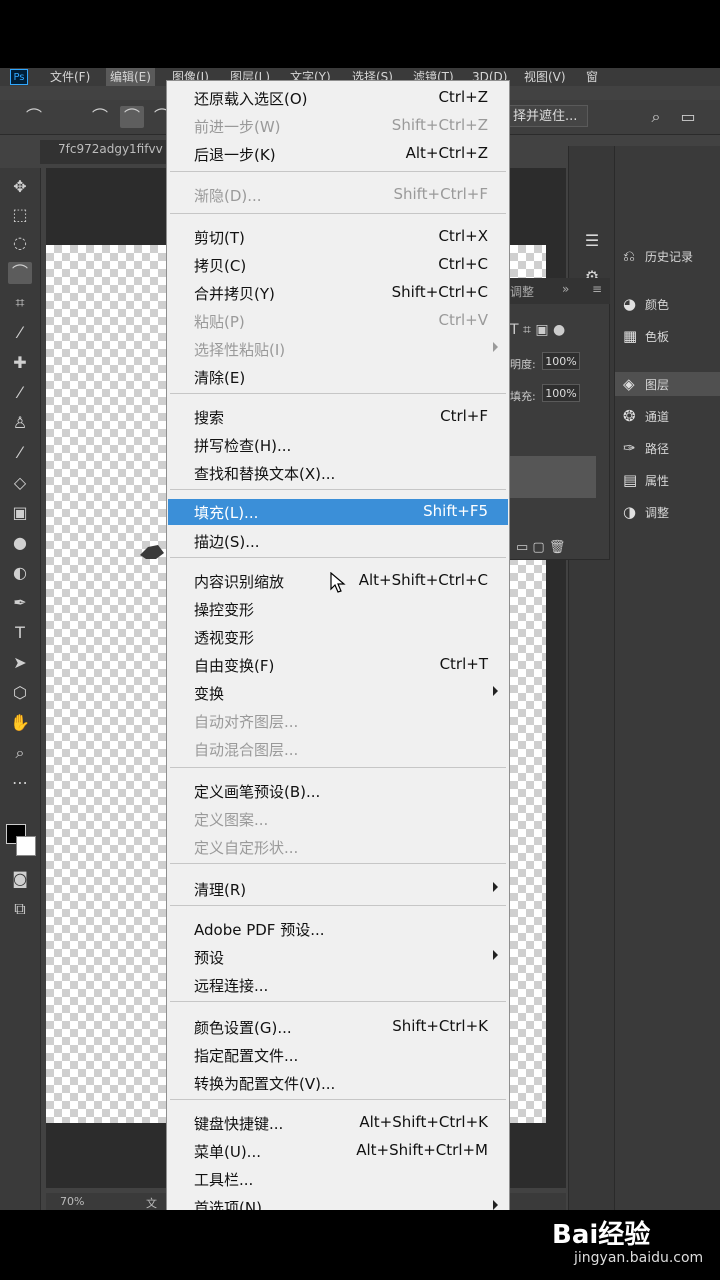 The width and height of the screenshot is (720, 1280). What do you see at coordinates (338, 957) in the screenshot?
I see `menu-item-presets: 预设` at bounding box center [338, 957].